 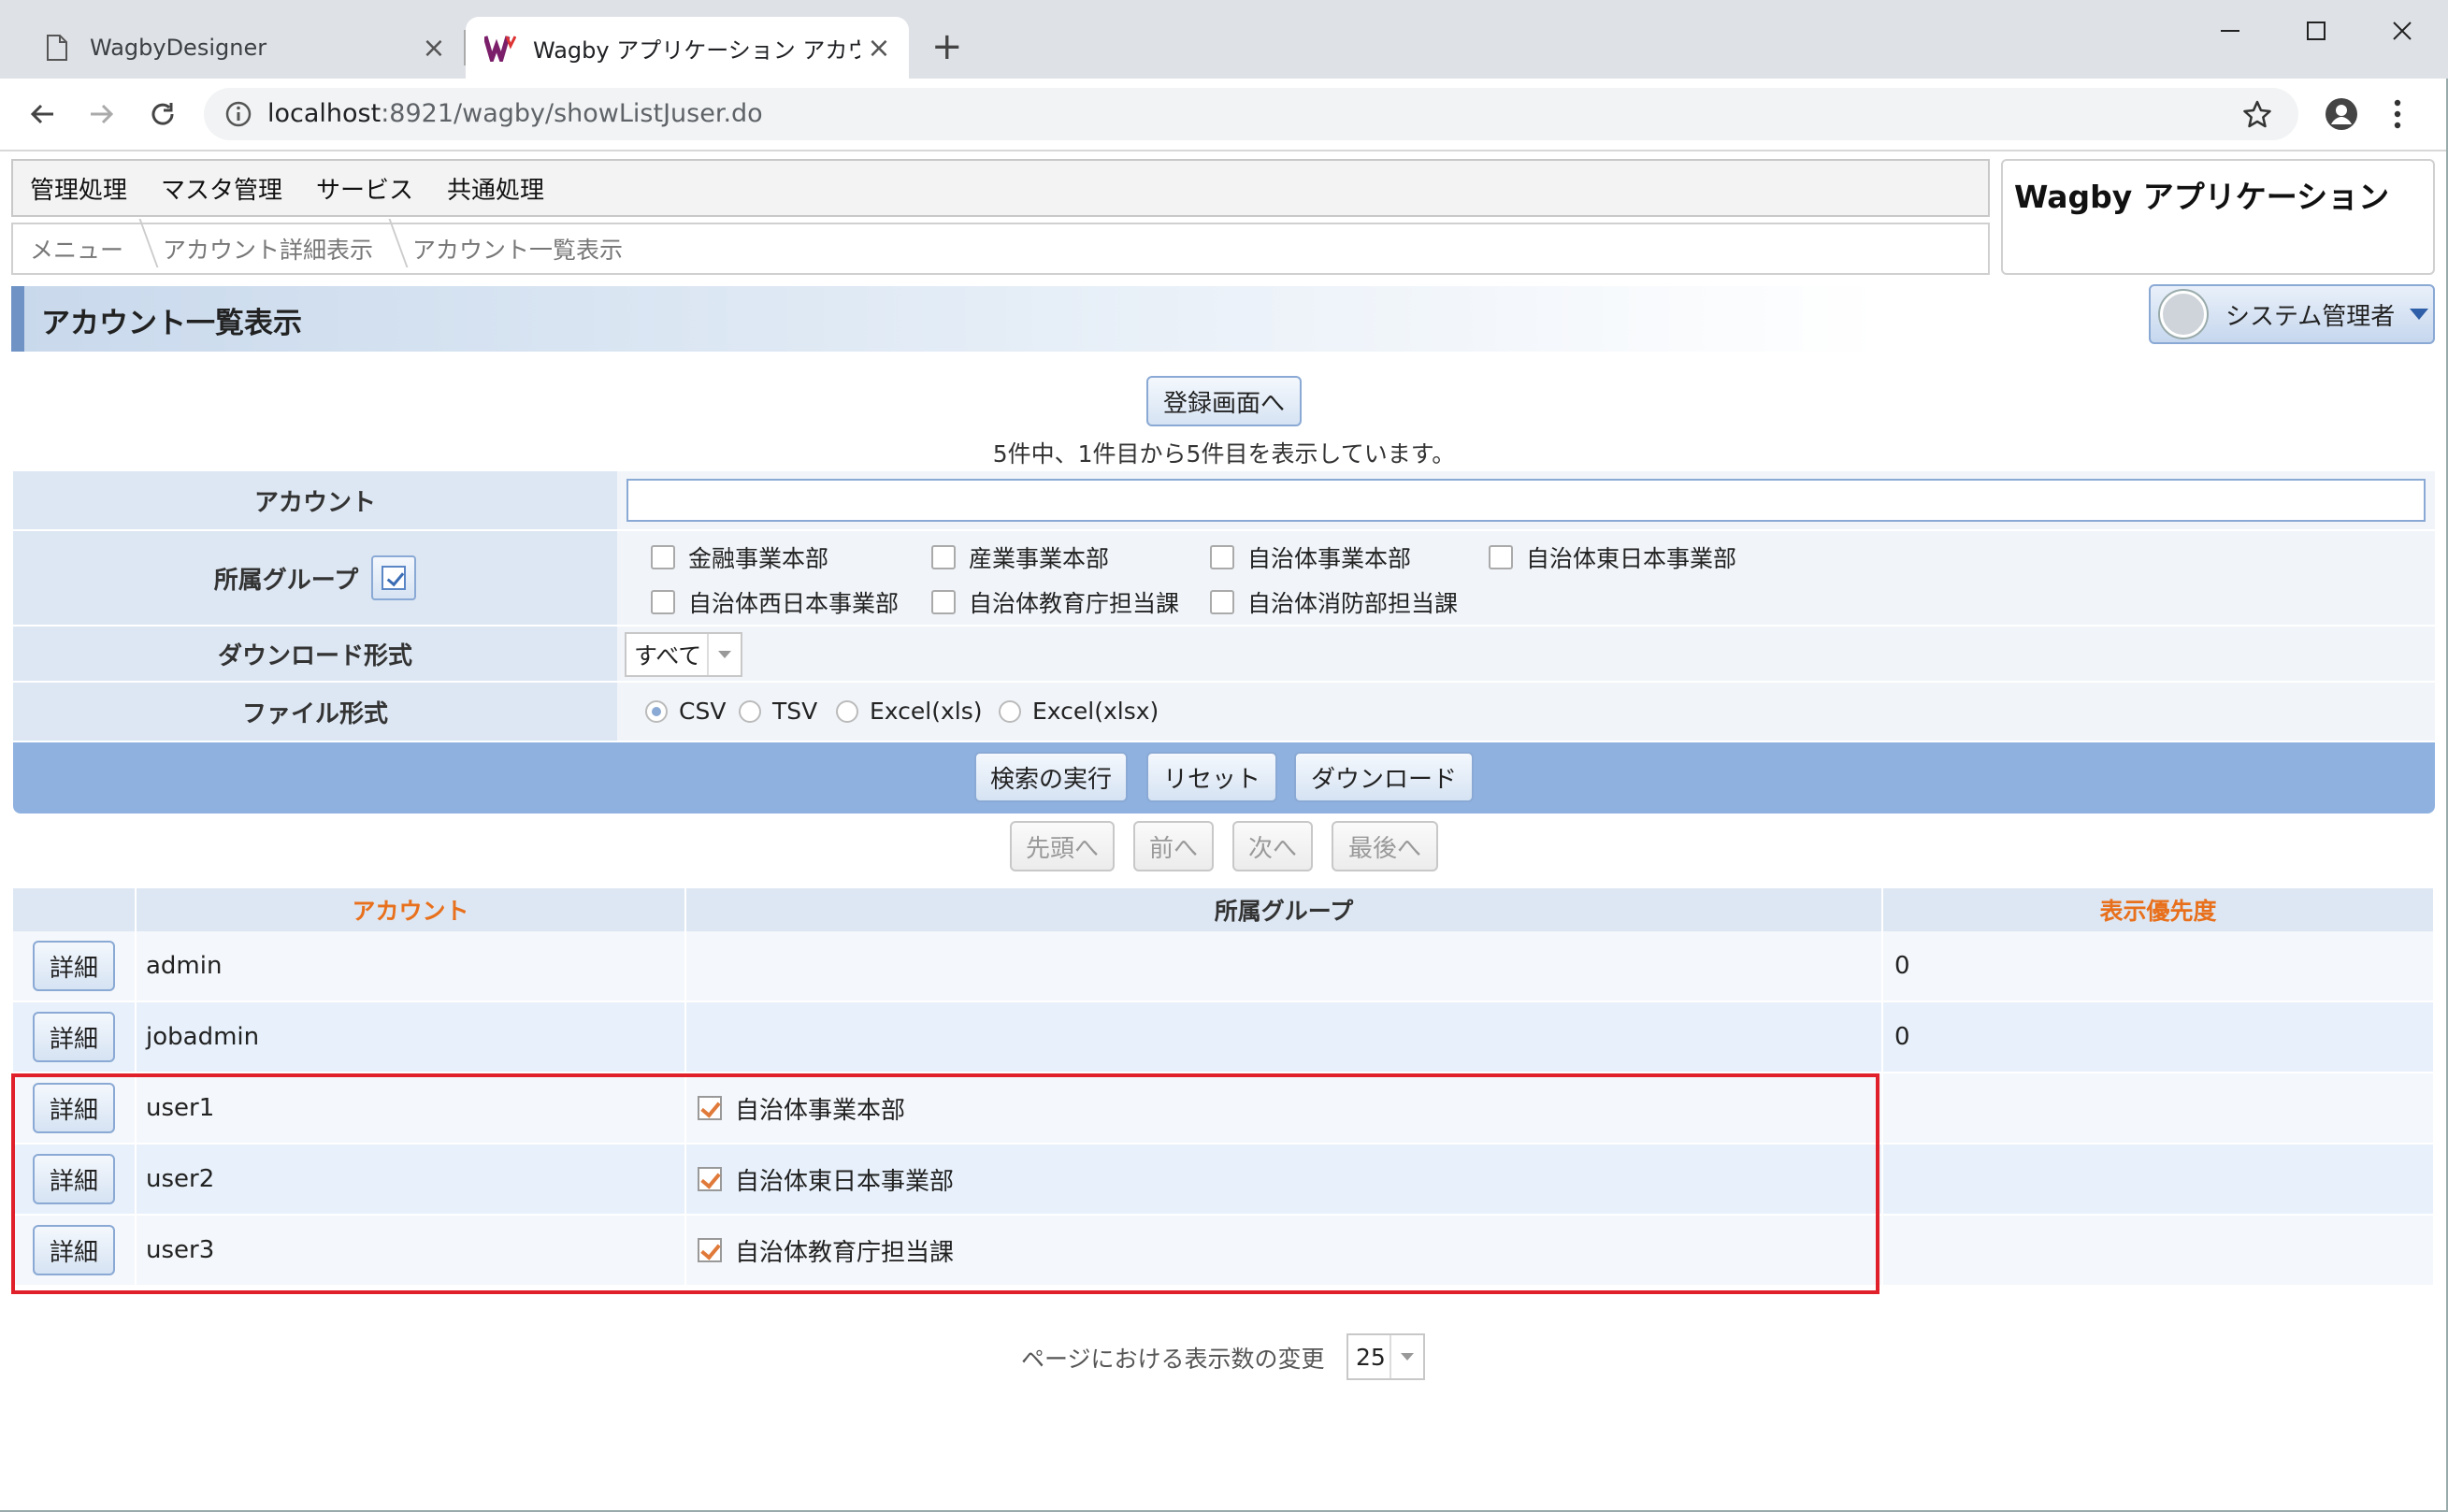 I want to click on tab-title: Wagby アプリケーション アカウント一覧, so click(x=696, y=50).